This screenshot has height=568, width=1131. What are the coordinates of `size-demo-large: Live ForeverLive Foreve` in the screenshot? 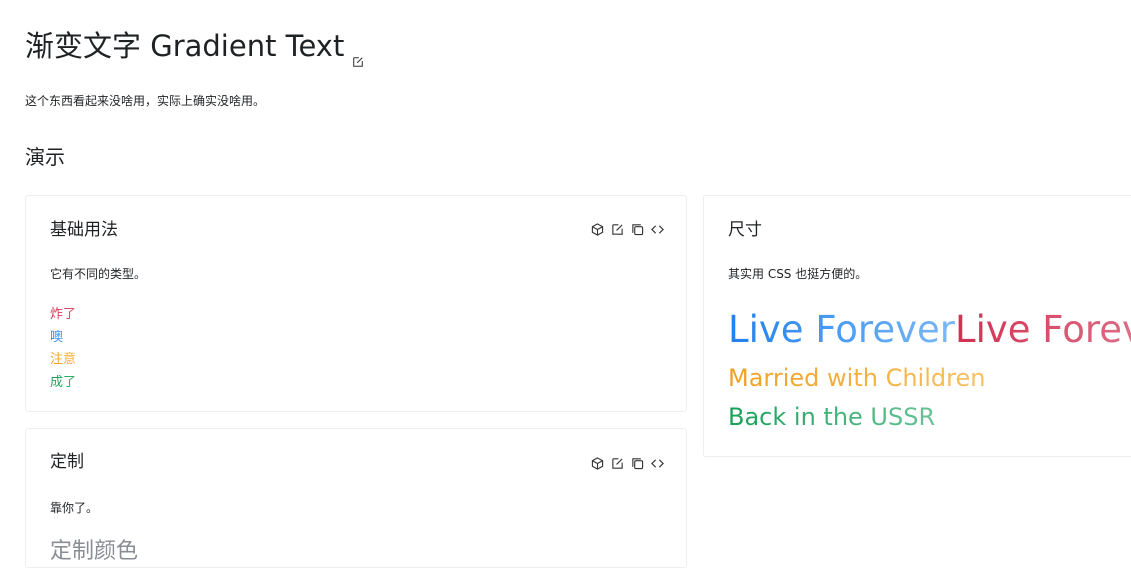 It's located at (929, 330).